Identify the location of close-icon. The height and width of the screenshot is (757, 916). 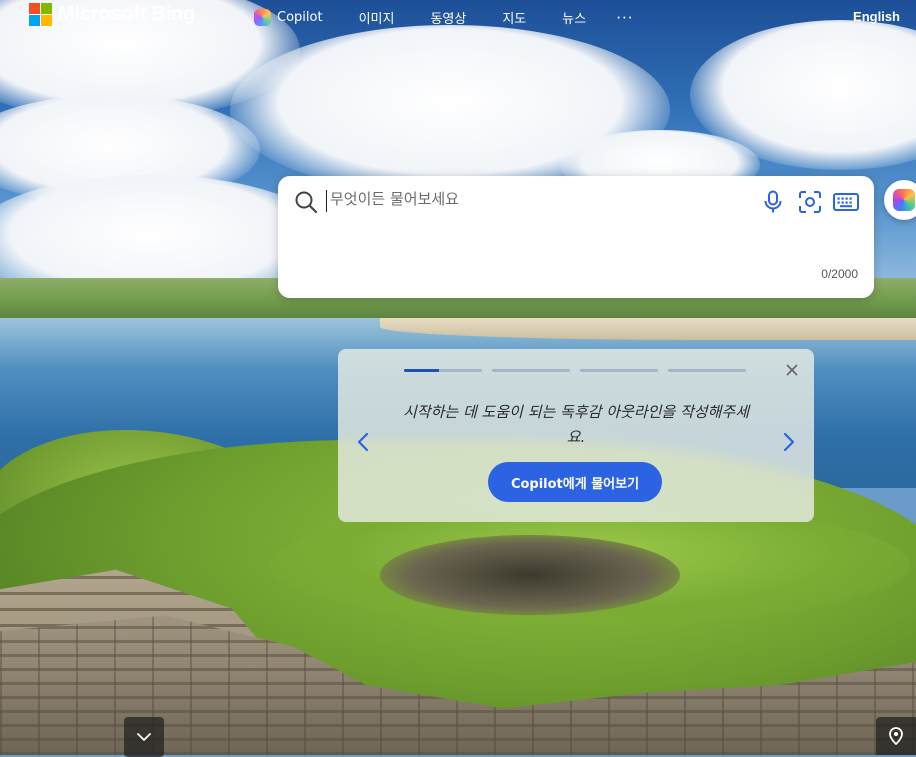
(792, 370).